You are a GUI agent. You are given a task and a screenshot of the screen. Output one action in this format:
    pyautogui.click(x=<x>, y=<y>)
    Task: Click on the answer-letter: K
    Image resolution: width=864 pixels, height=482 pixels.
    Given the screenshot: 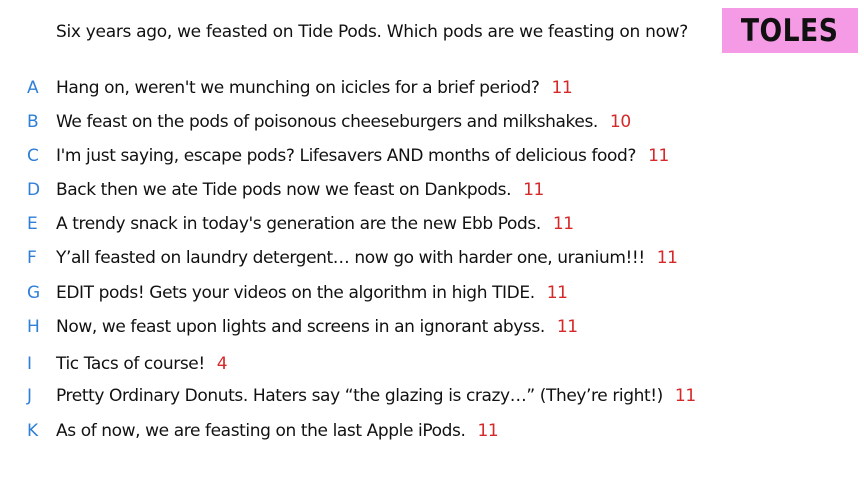 What is the action you would take?
    pyautogui.click(x=33, y=431)
    